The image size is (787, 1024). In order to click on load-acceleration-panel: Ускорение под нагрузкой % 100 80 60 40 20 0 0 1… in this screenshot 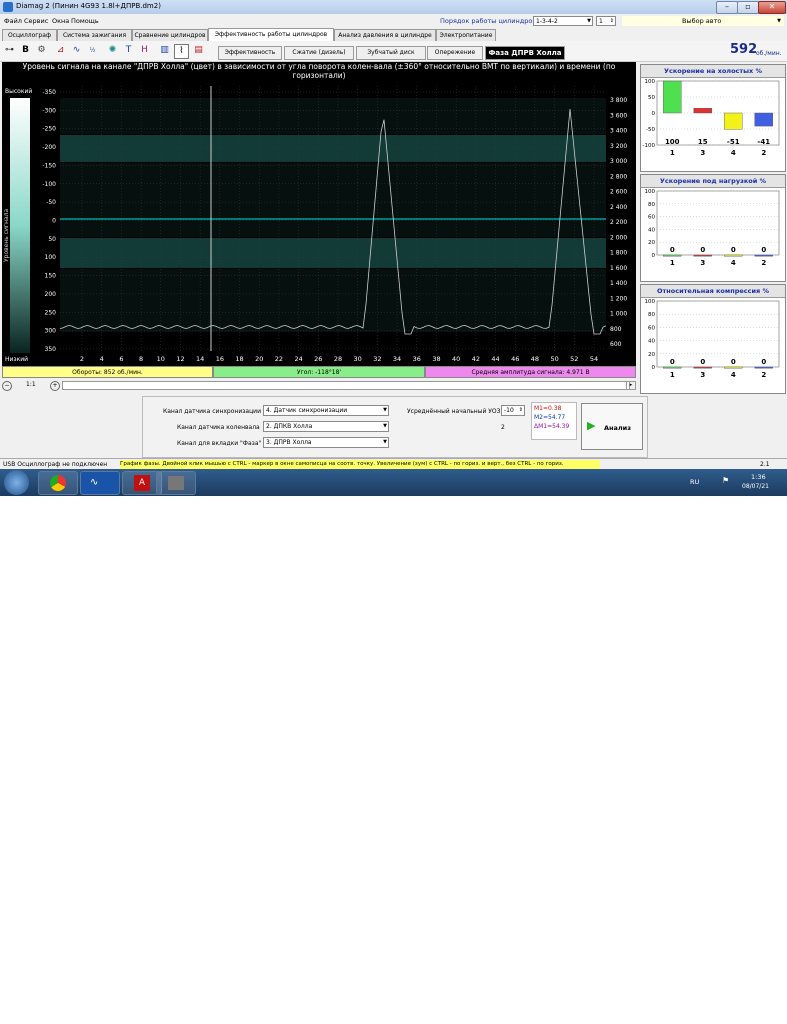, I will do `click(713, 228)`.